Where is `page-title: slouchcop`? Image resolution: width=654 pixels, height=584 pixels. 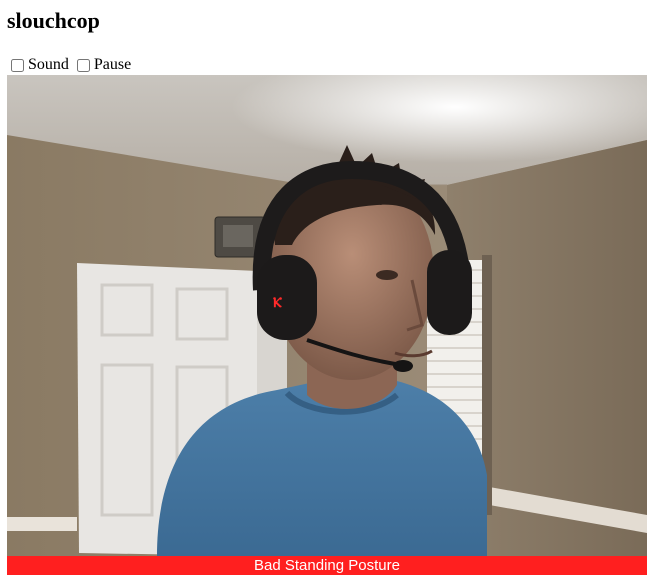
page-title: slouchcop is located at coordinates (53, 20).